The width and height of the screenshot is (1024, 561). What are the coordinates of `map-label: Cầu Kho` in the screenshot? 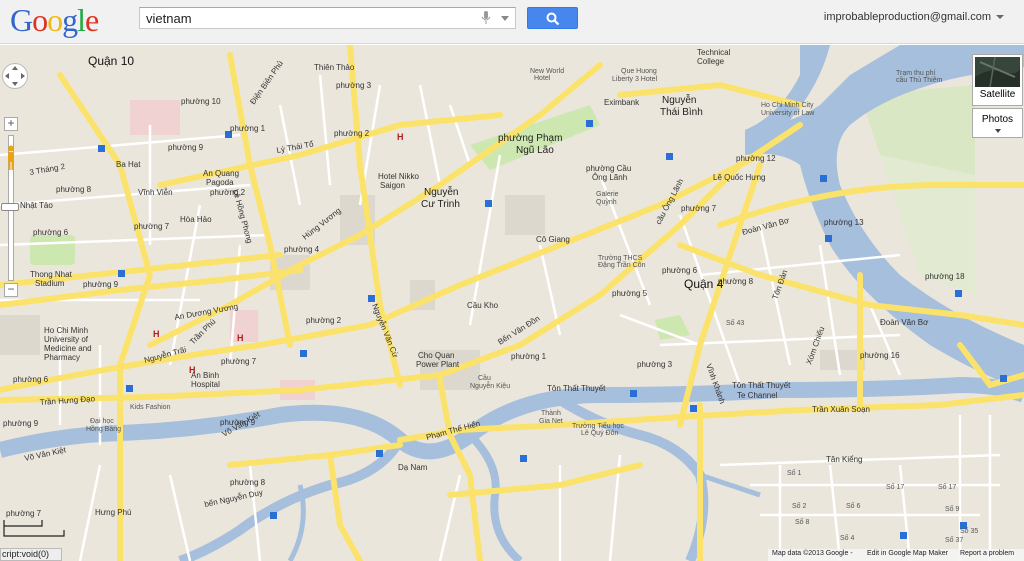 It's located at (483, 305).